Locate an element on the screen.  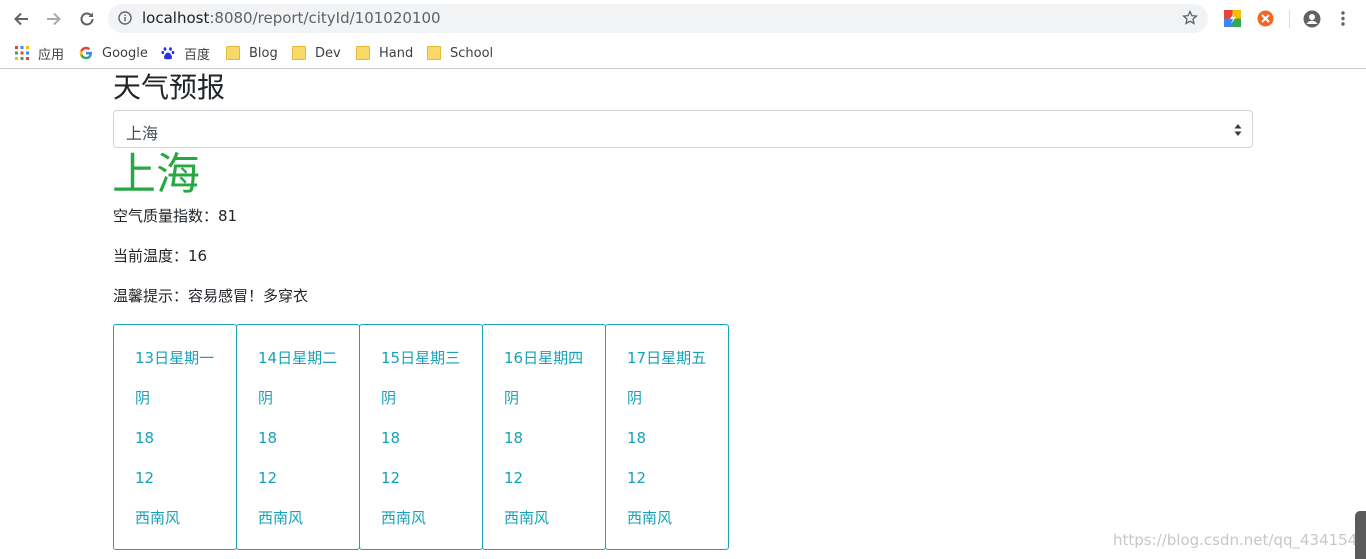
baidu-paw-icon is located at coordinates (168, 53).